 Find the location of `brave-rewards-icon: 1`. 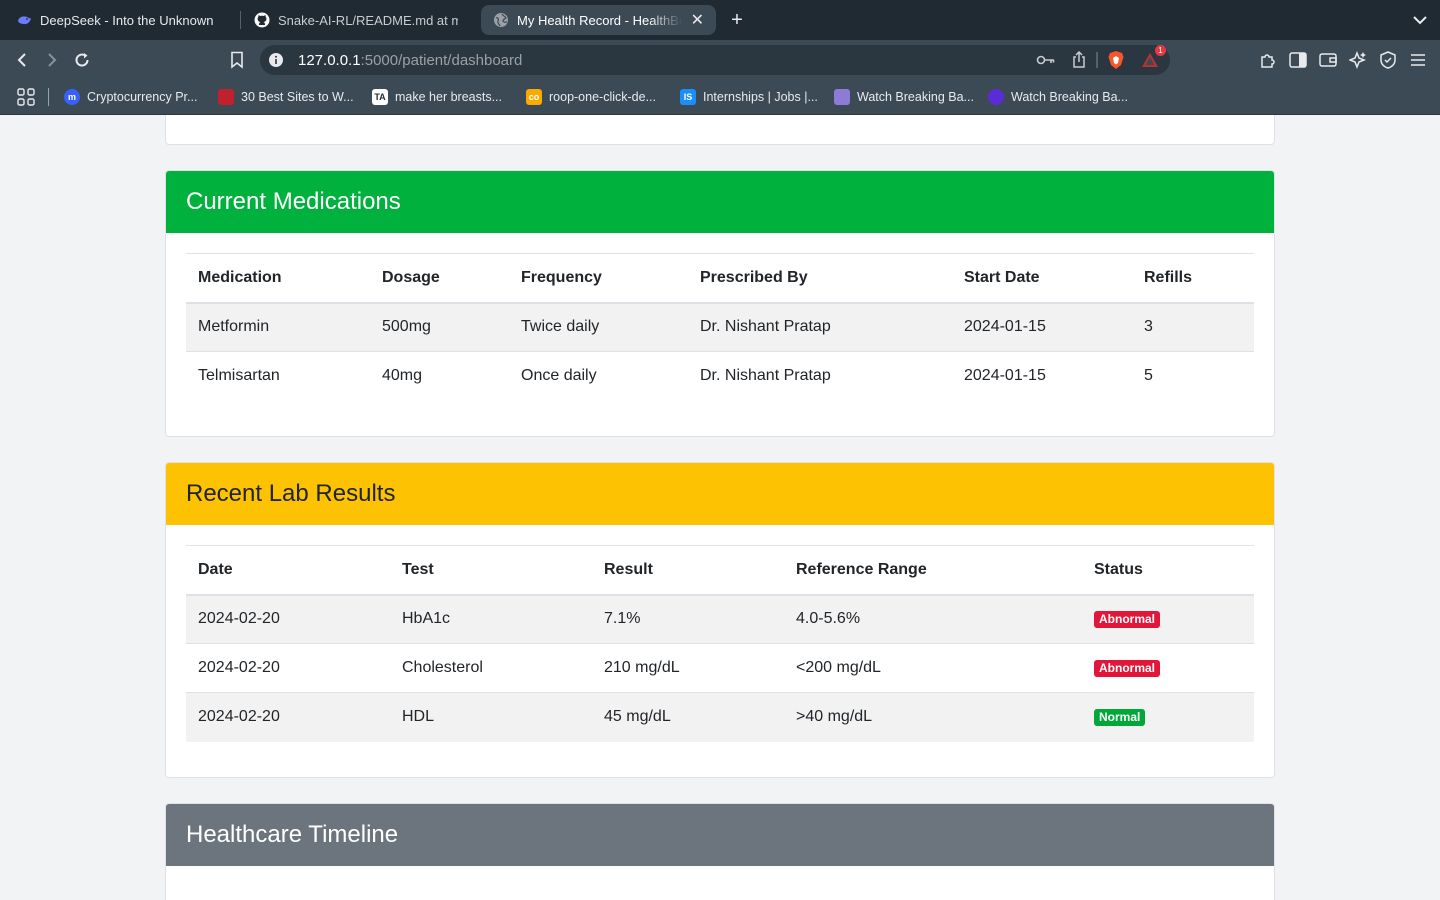

brave-rewards-icon: 1 is located at coordinates (1152, 58).